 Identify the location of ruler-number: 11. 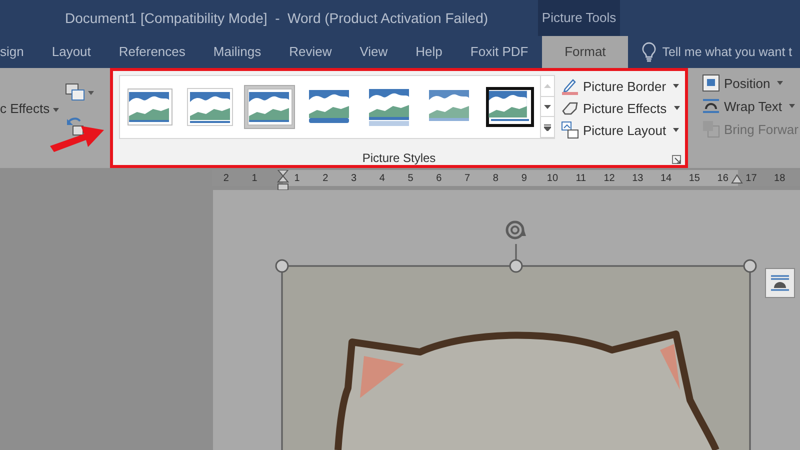
(581, 178).